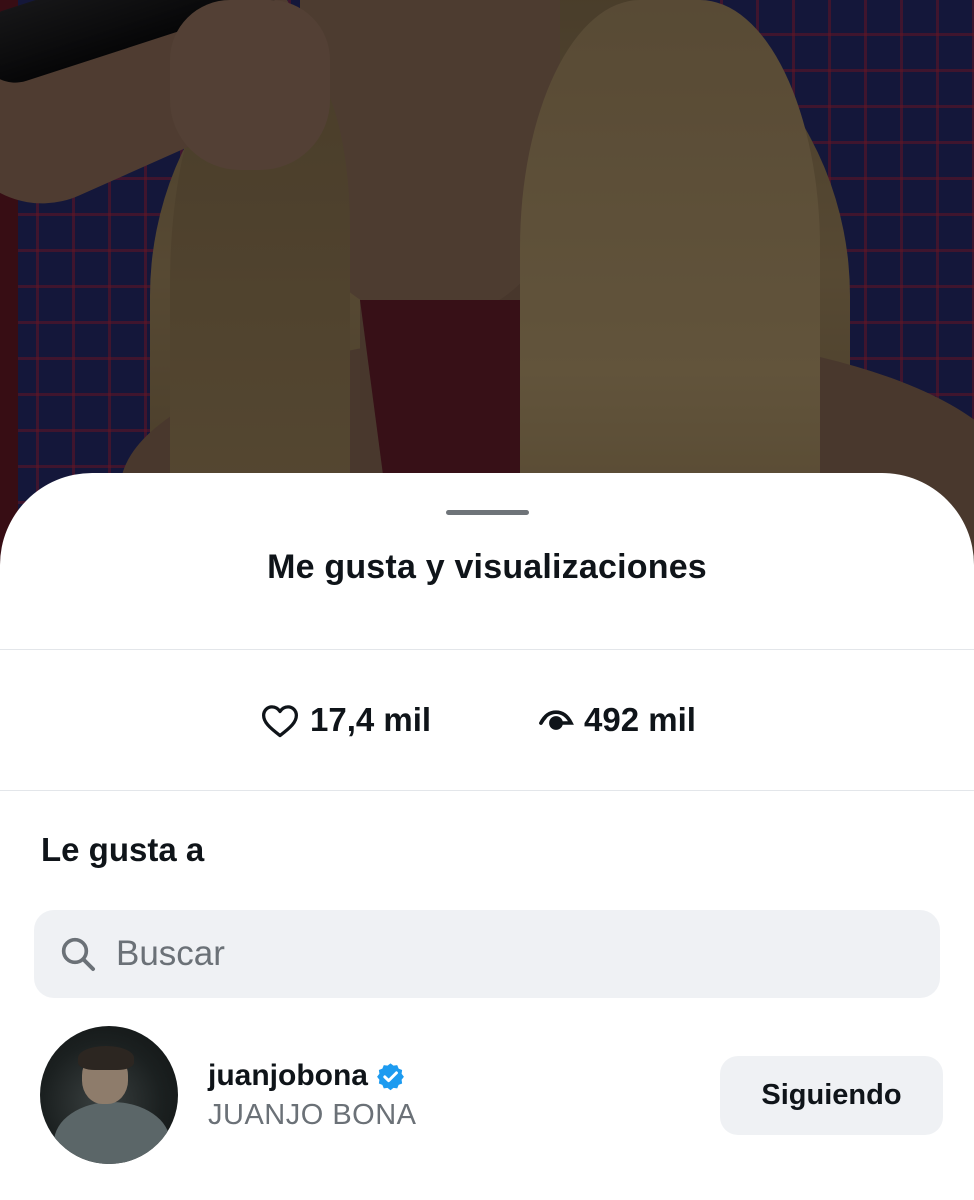 The height and width of the screenshot is (1200, 974). Describe the element at coordinates (487, 720) in the screenshot. I see `engagement-stats: 17,4 mil 492 mil` at that location.